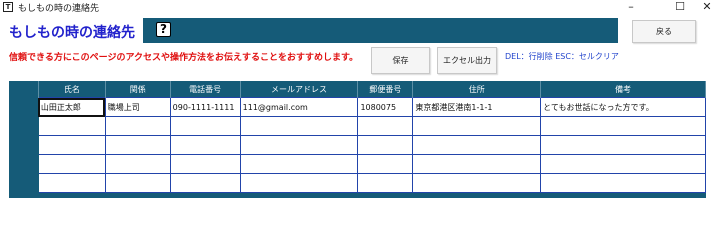 The height and width of the screenshot is (240, 720). What do you see at coordinates (477, 107) in the screenshot?
I see `table-cell: 東京都港区港南1-1-1` at bounding box center [477, 107].